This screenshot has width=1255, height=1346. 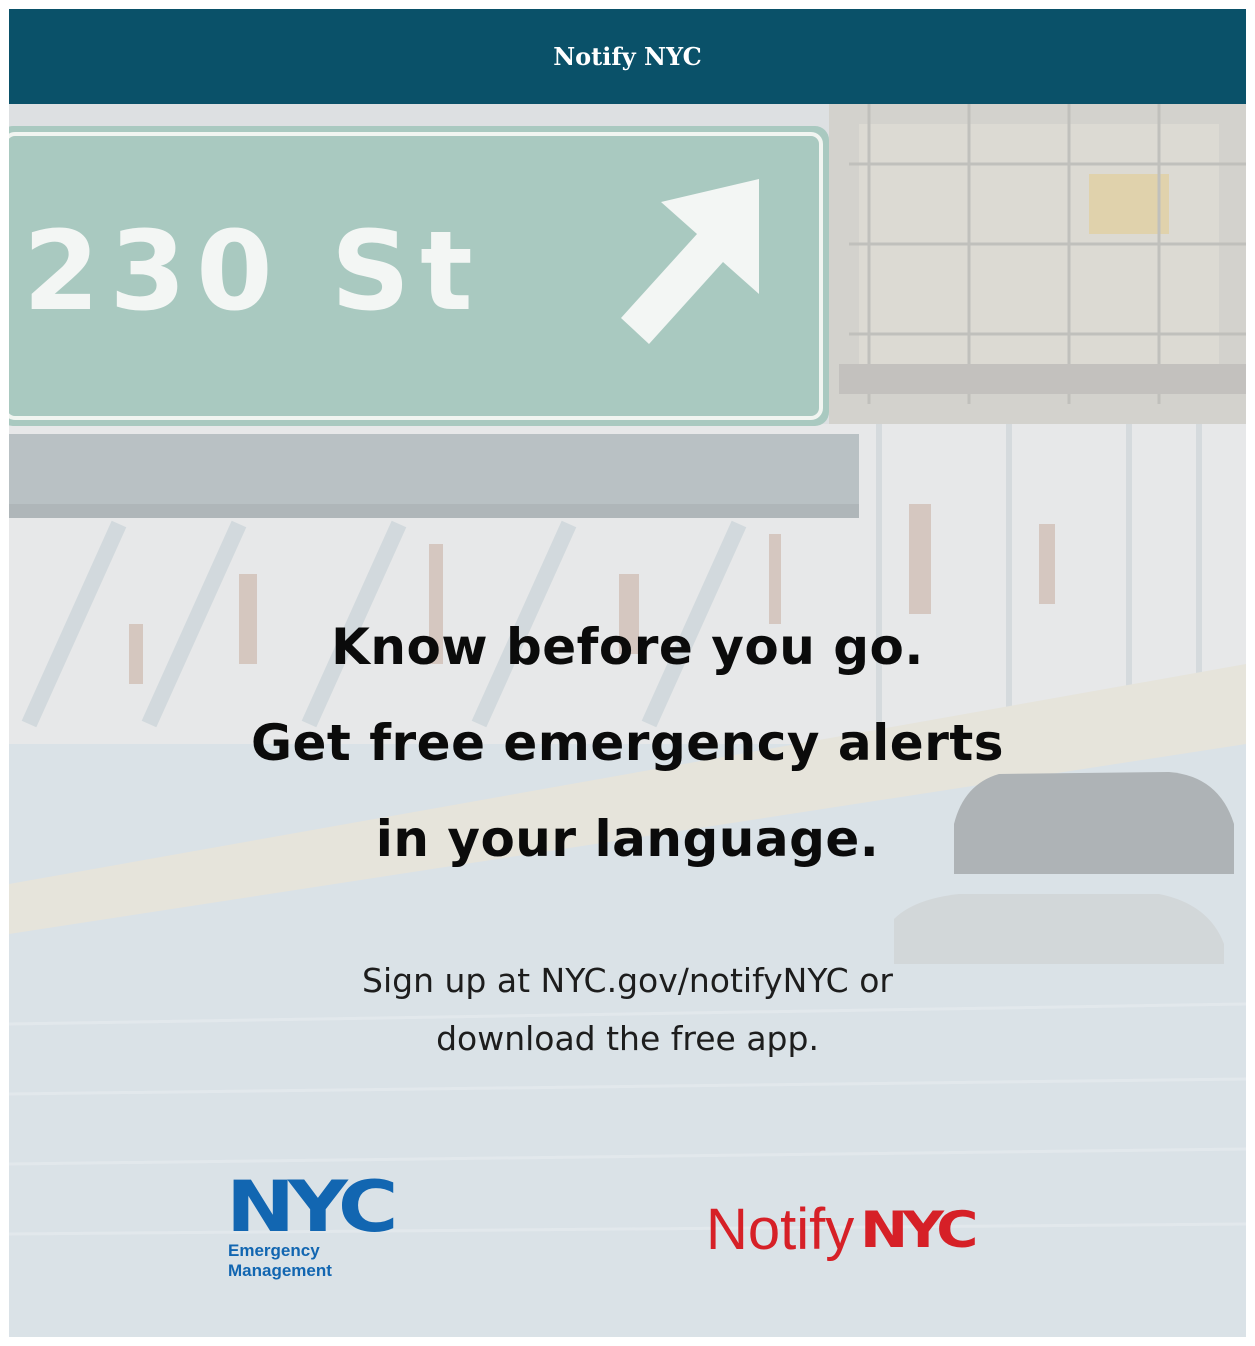 I want to click on headline-line-3: in your language., so click(x=627, y=839).